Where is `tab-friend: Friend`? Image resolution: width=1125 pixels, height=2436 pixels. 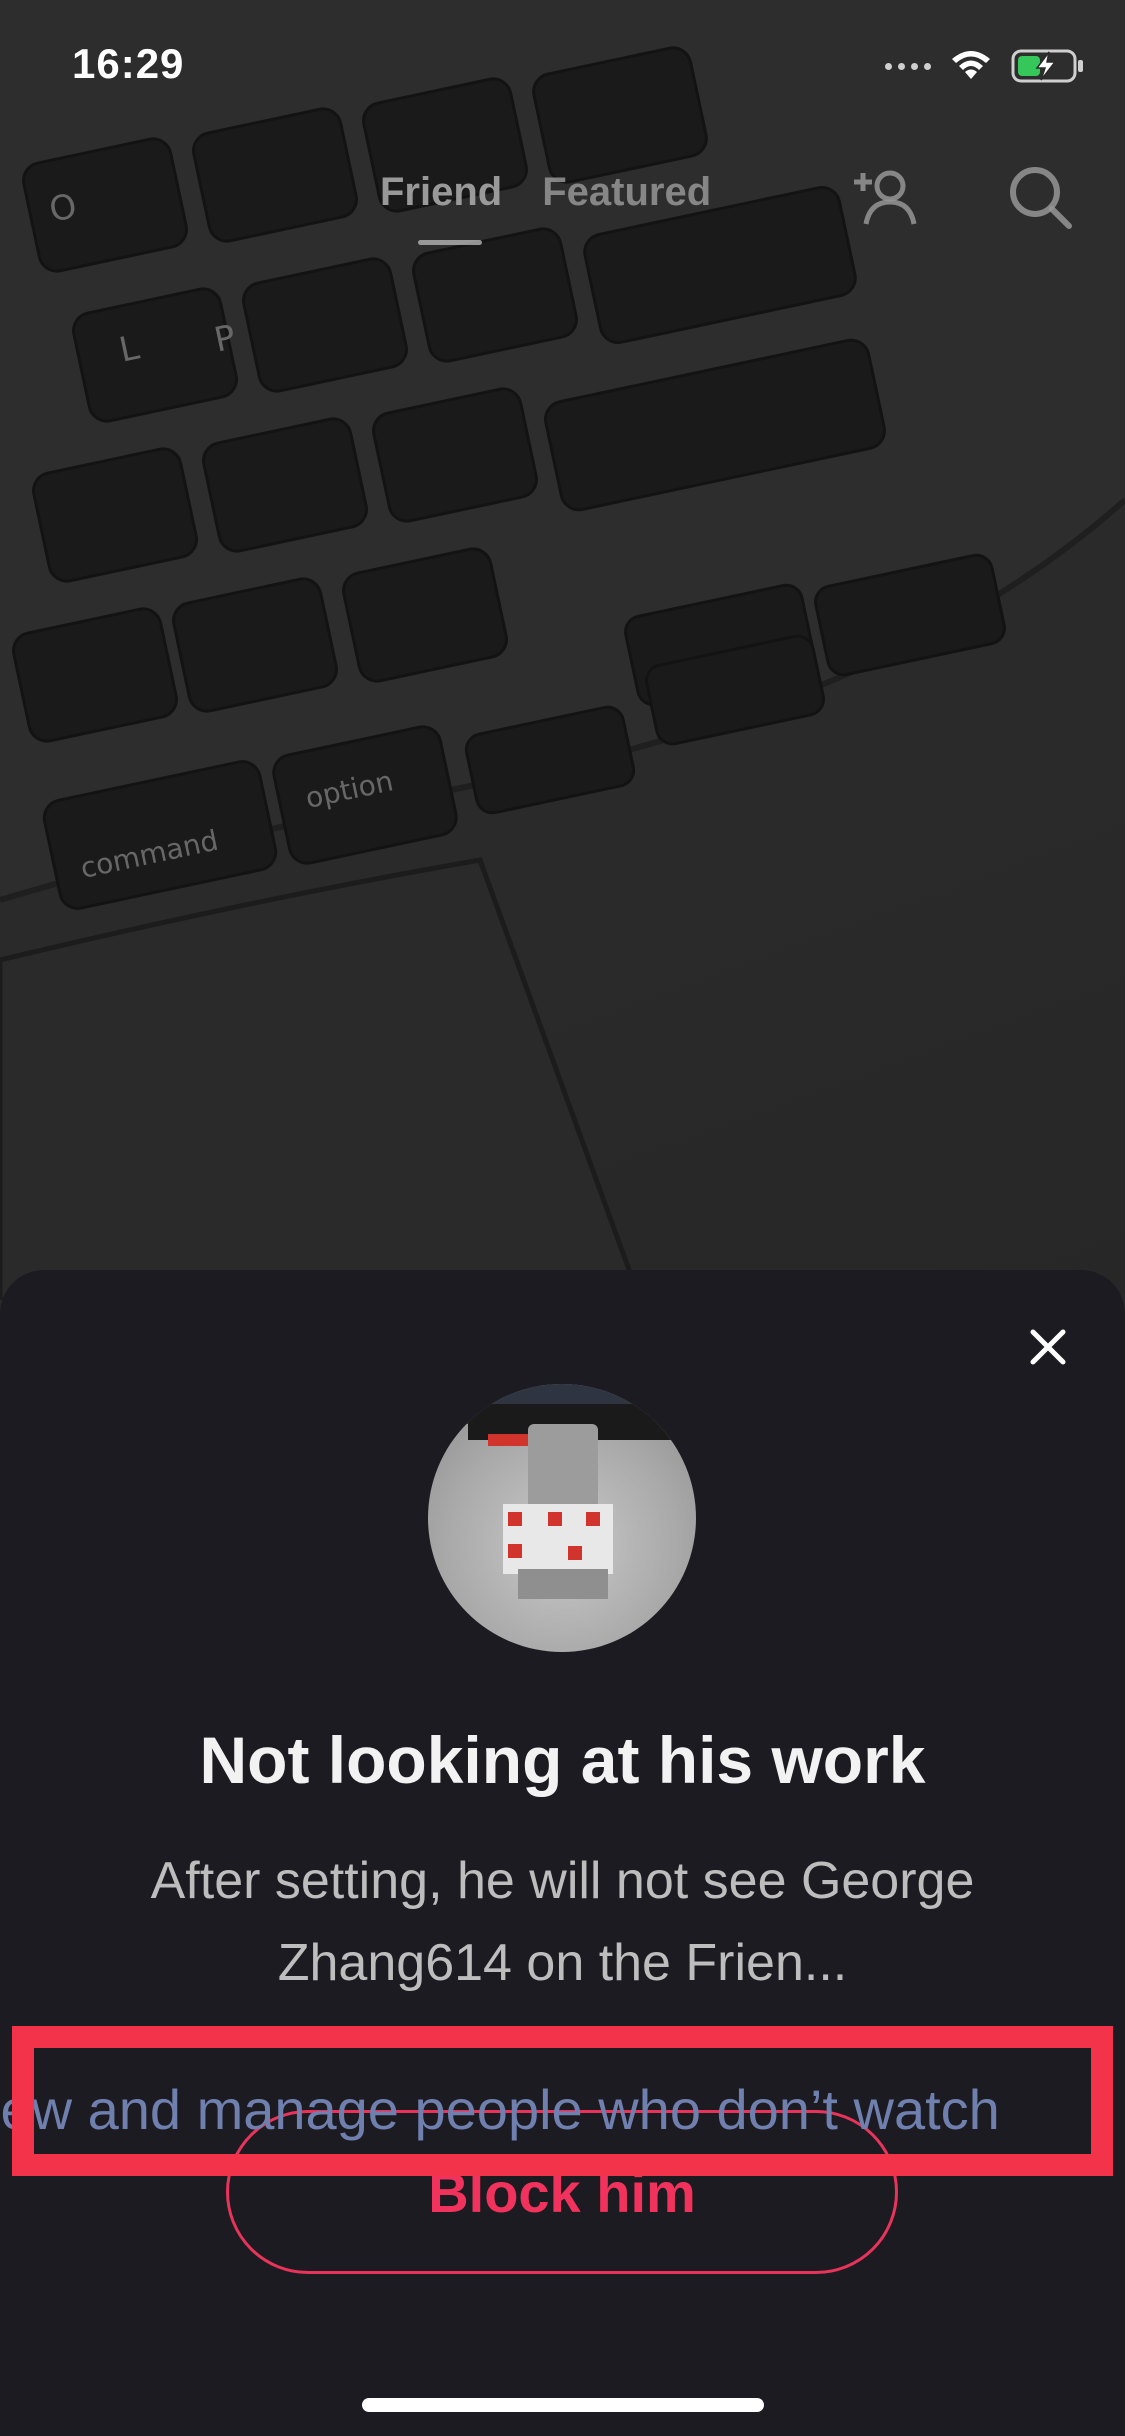
tab-friend: Friend is located at coordinates (441, 207).